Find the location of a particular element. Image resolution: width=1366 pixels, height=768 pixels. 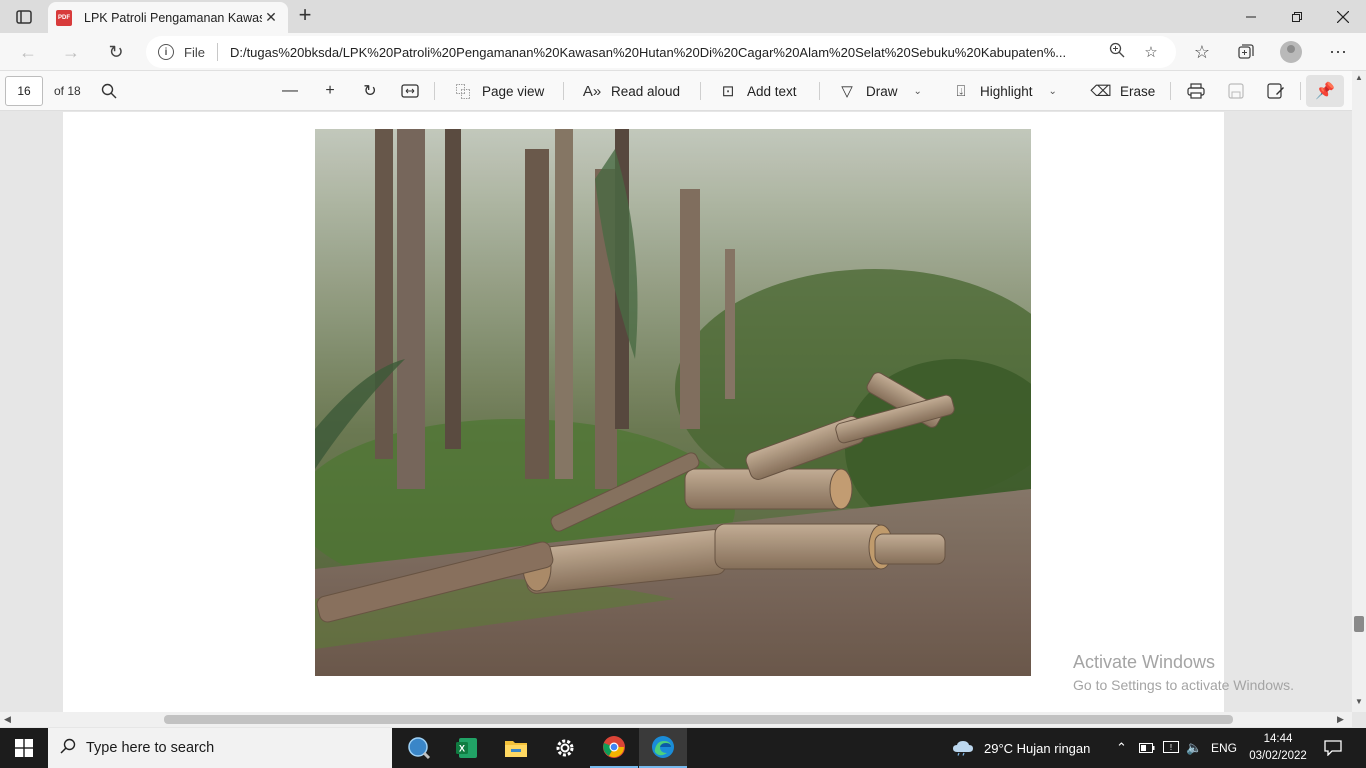

forward-button: → is located at coordinates (71, 52).